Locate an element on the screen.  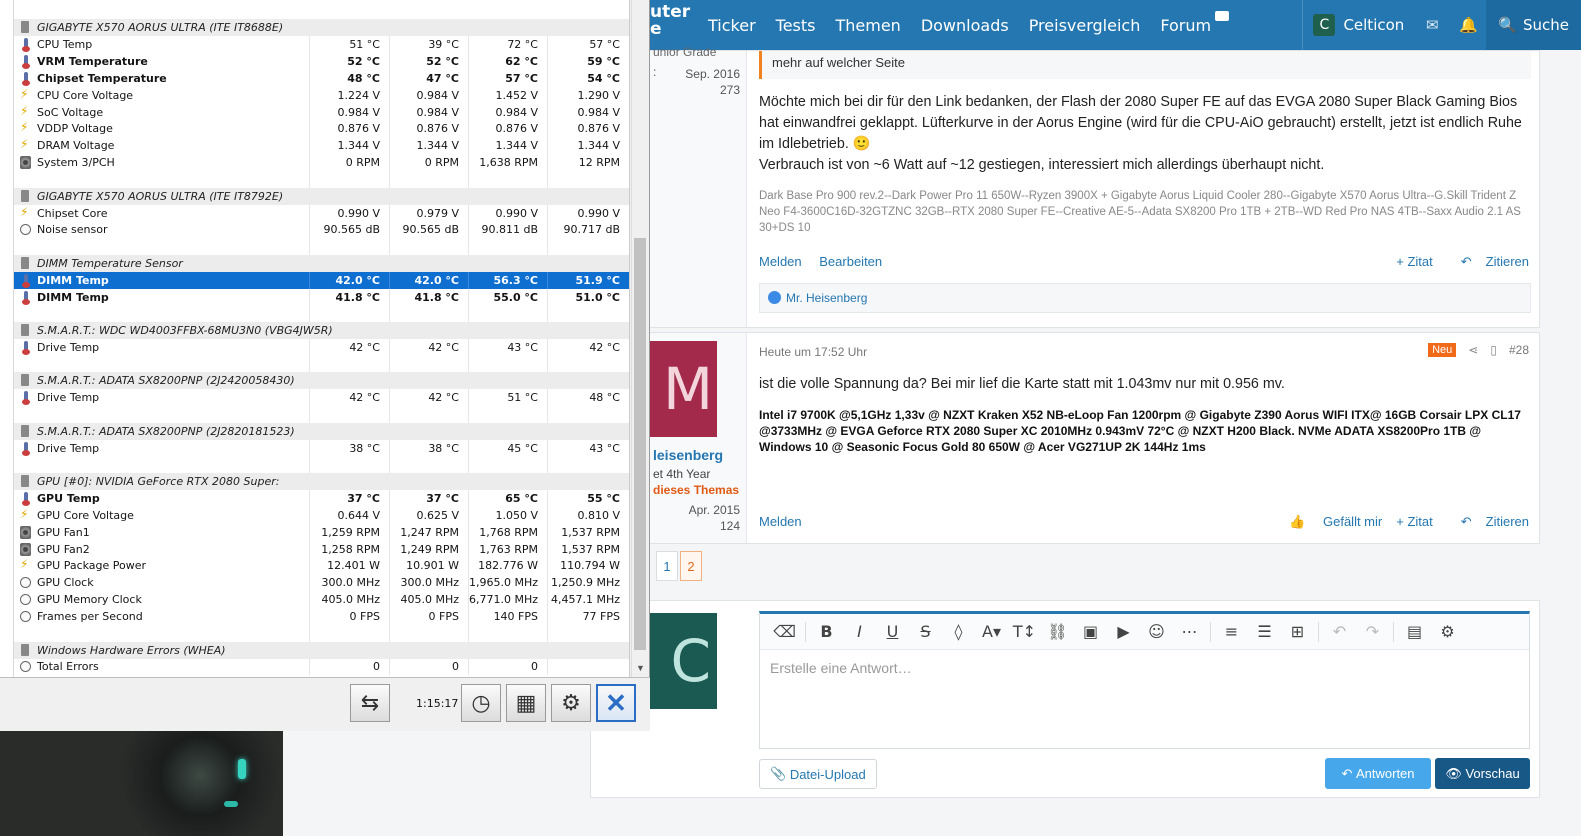
reaction-bar: Mr. Heisenberg is located at coordinates (1145, 298).